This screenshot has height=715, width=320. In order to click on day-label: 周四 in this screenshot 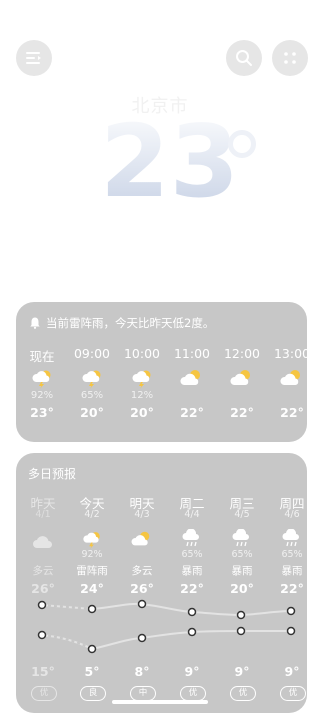, I will do `click(292, 503)`.